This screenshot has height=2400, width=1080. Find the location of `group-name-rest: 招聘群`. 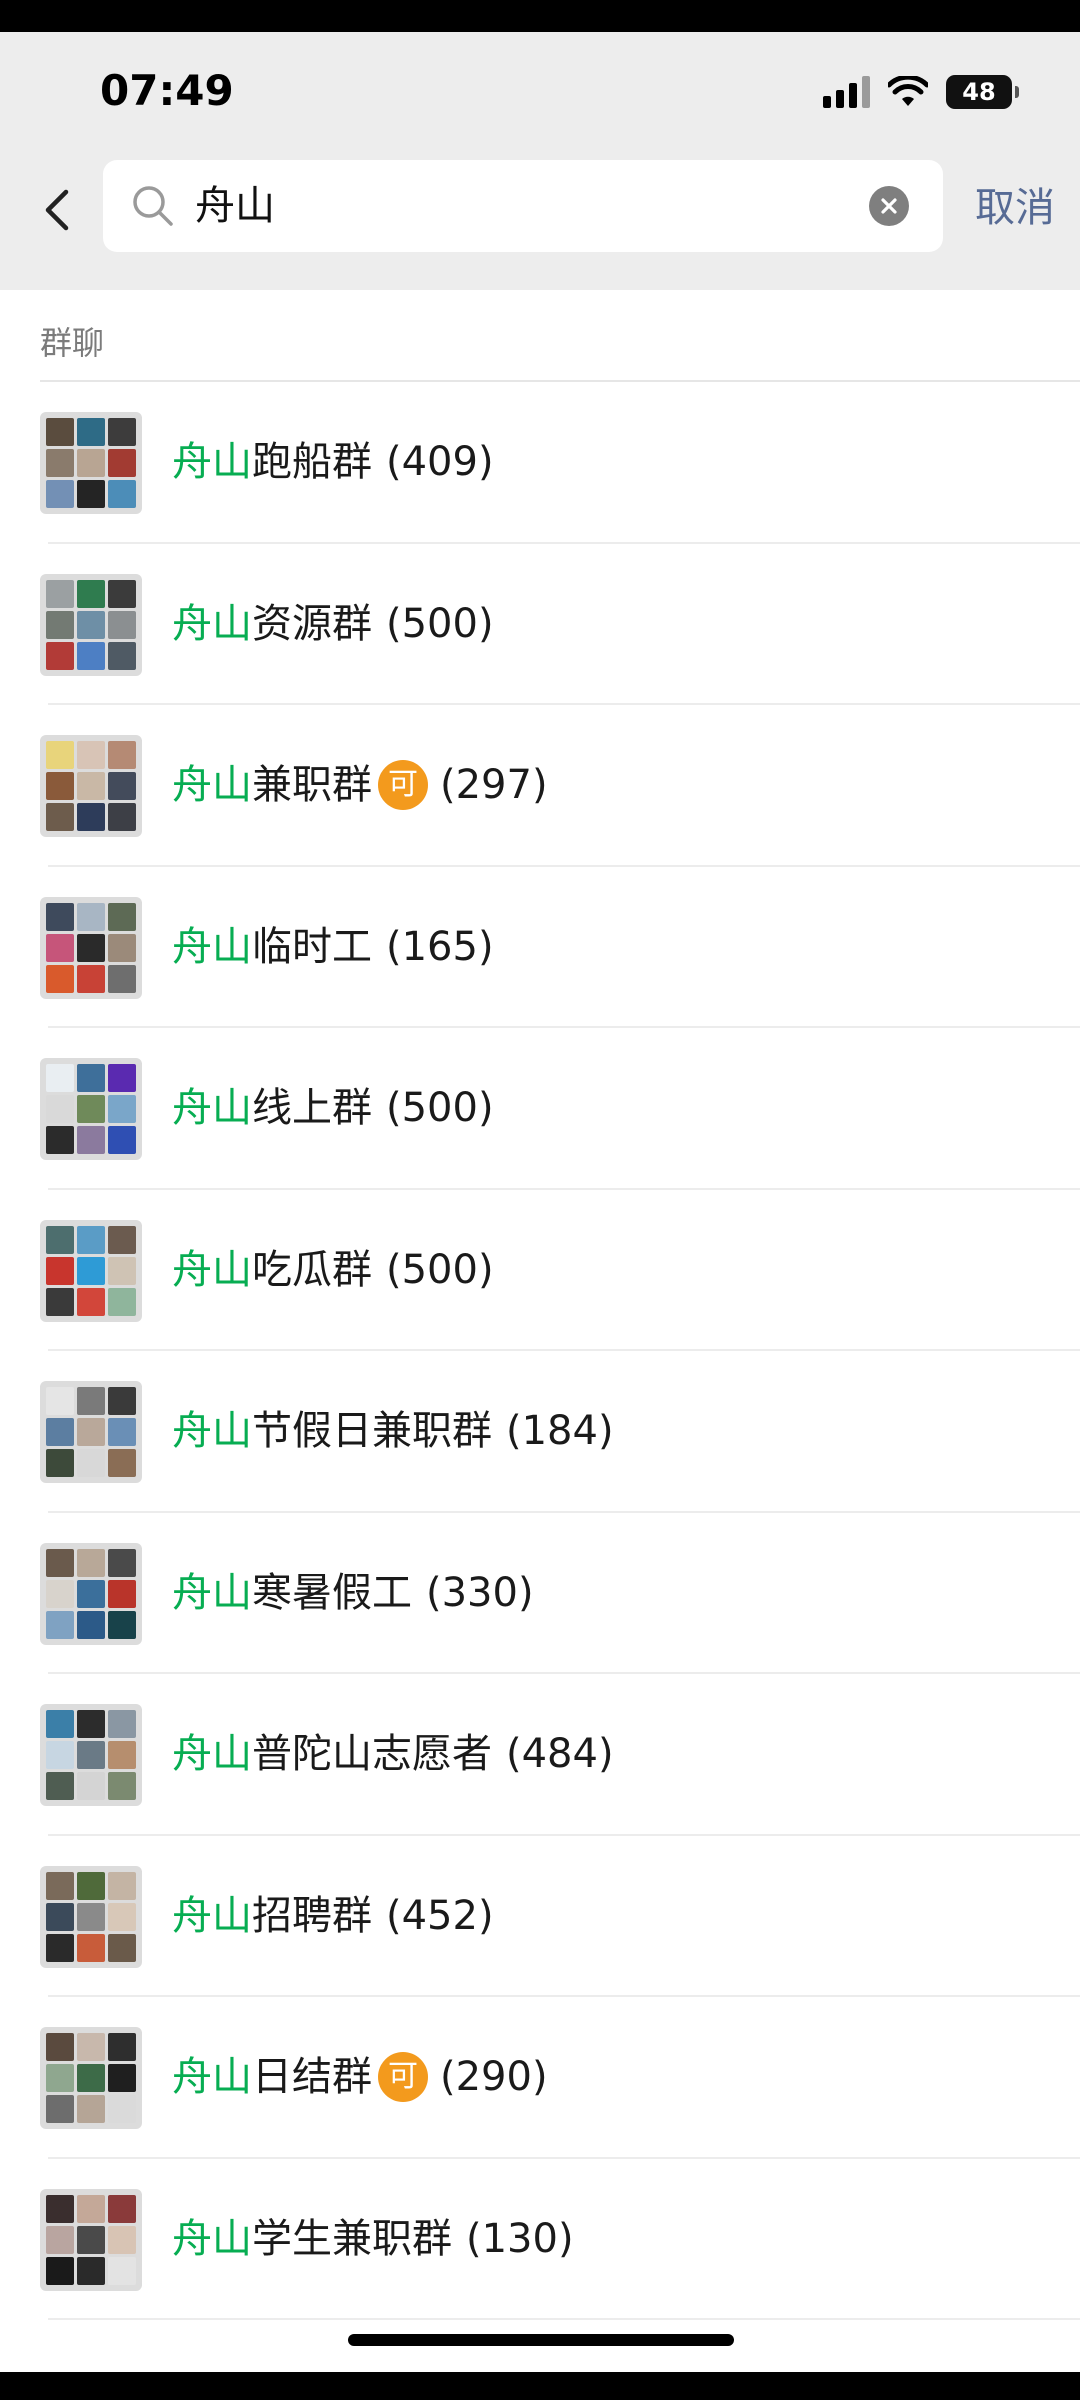

group-name-rest: 招聘群 is located at coordinates (312, 1915).